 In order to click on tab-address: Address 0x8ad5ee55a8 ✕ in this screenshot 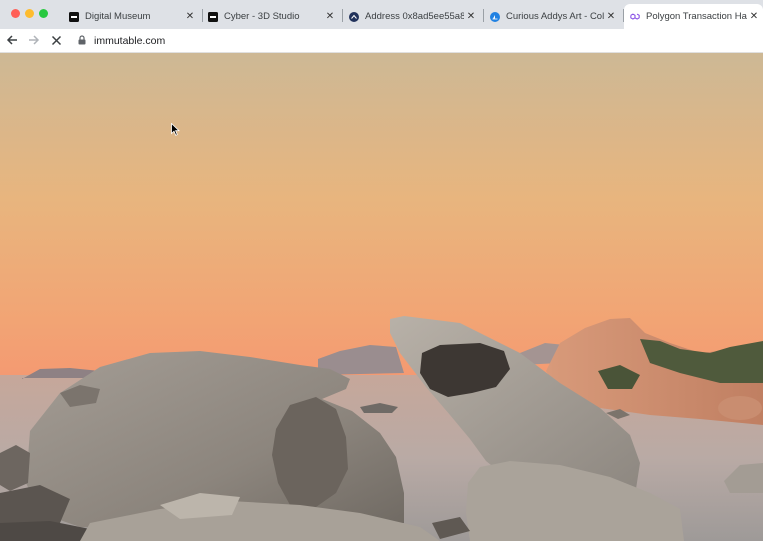, I will do `click(412, 16)`.